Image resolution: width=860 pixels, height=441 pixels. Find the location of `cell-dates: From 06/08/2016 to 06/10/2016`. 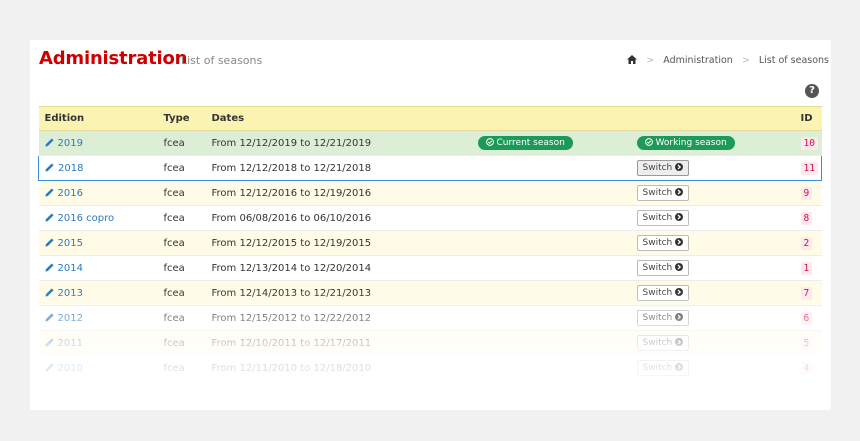

cell-dates: From 06/08/2016 to 06/10/2016 is located at coordinates (338, 218).